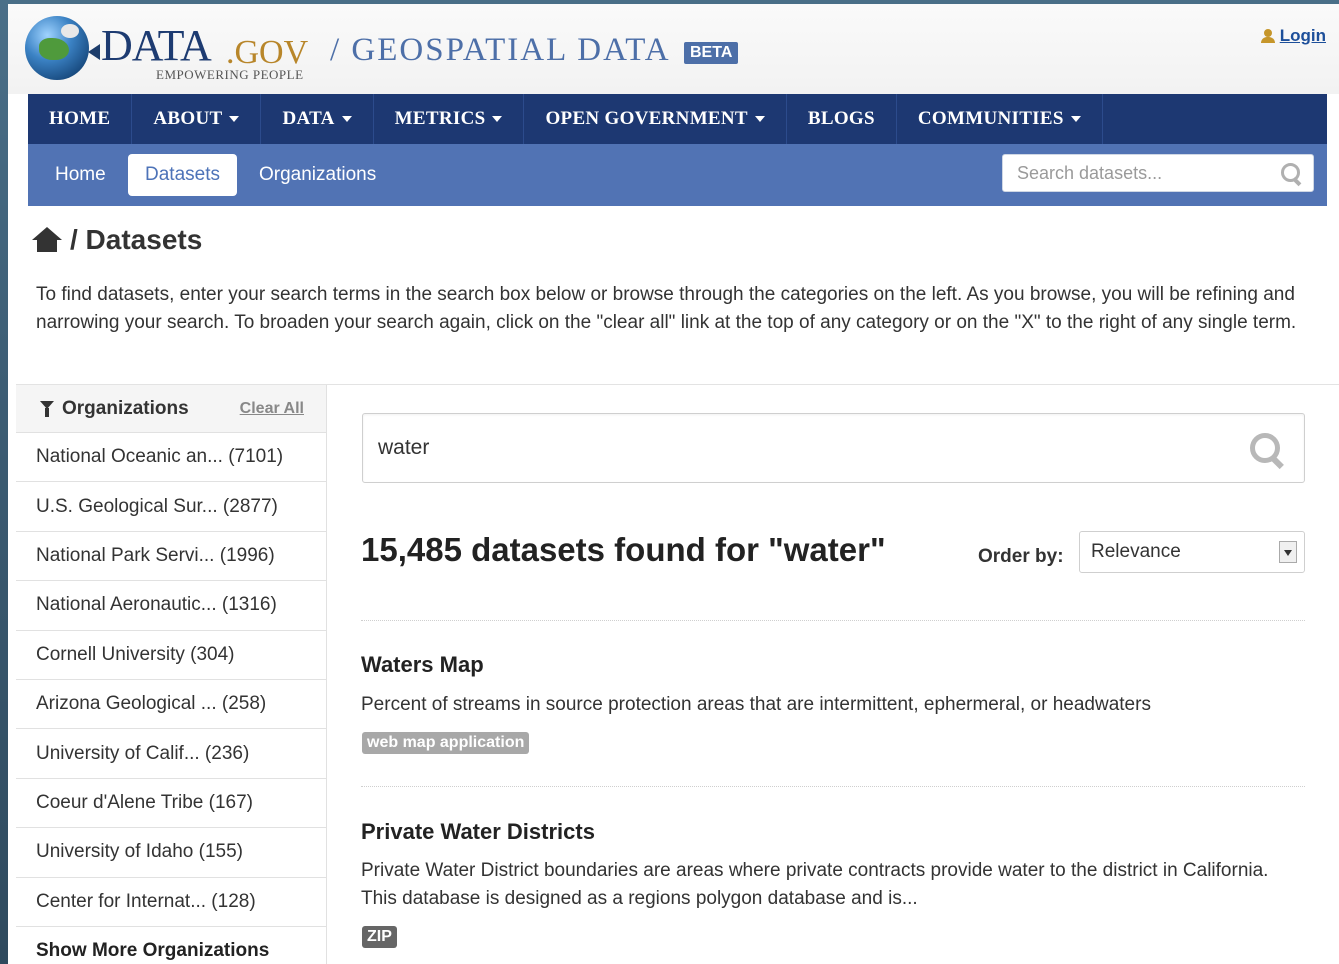  What do you see at coordinates (1302, 35) in the screenshot?
I see `login-label: Login` at bounding box center [1302, 35].